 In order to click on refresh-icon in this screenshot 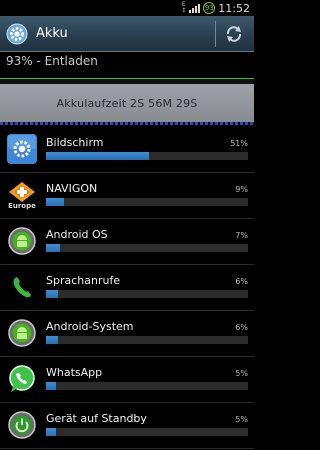, I will do `click(234, 34)`.